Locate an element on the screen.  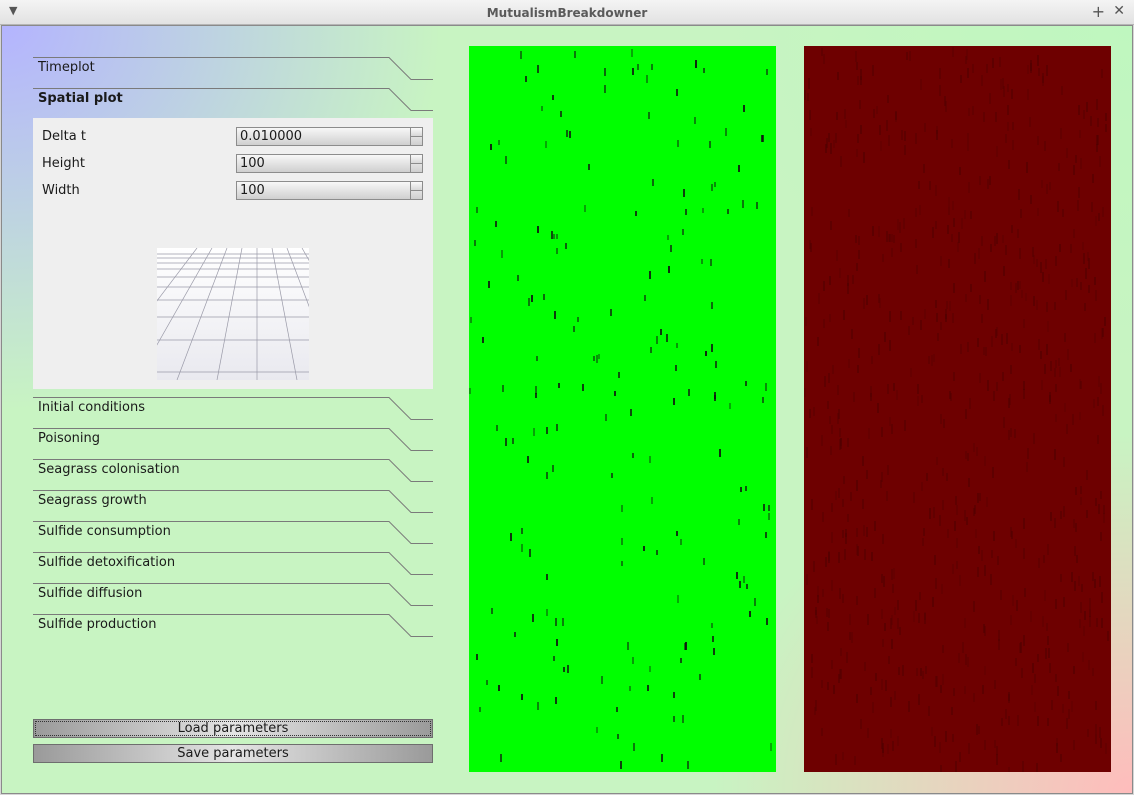
height-spinbox: 100 is located at coordinates (329, 163).